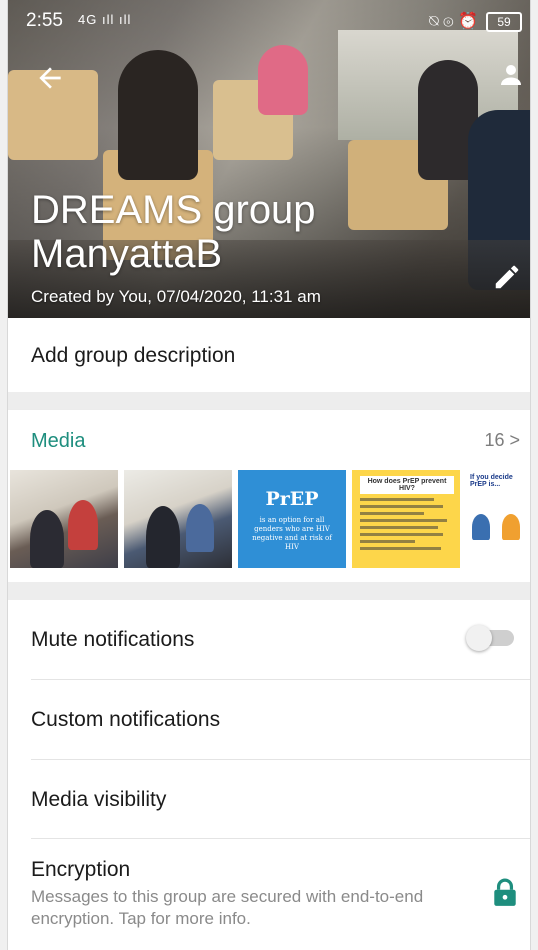  What do you see at coordinates (176, 296) in the screenshot?
I see `created-info: Created by You, 07/04/2020, 11:31 am` at bounding box center [176, 296].